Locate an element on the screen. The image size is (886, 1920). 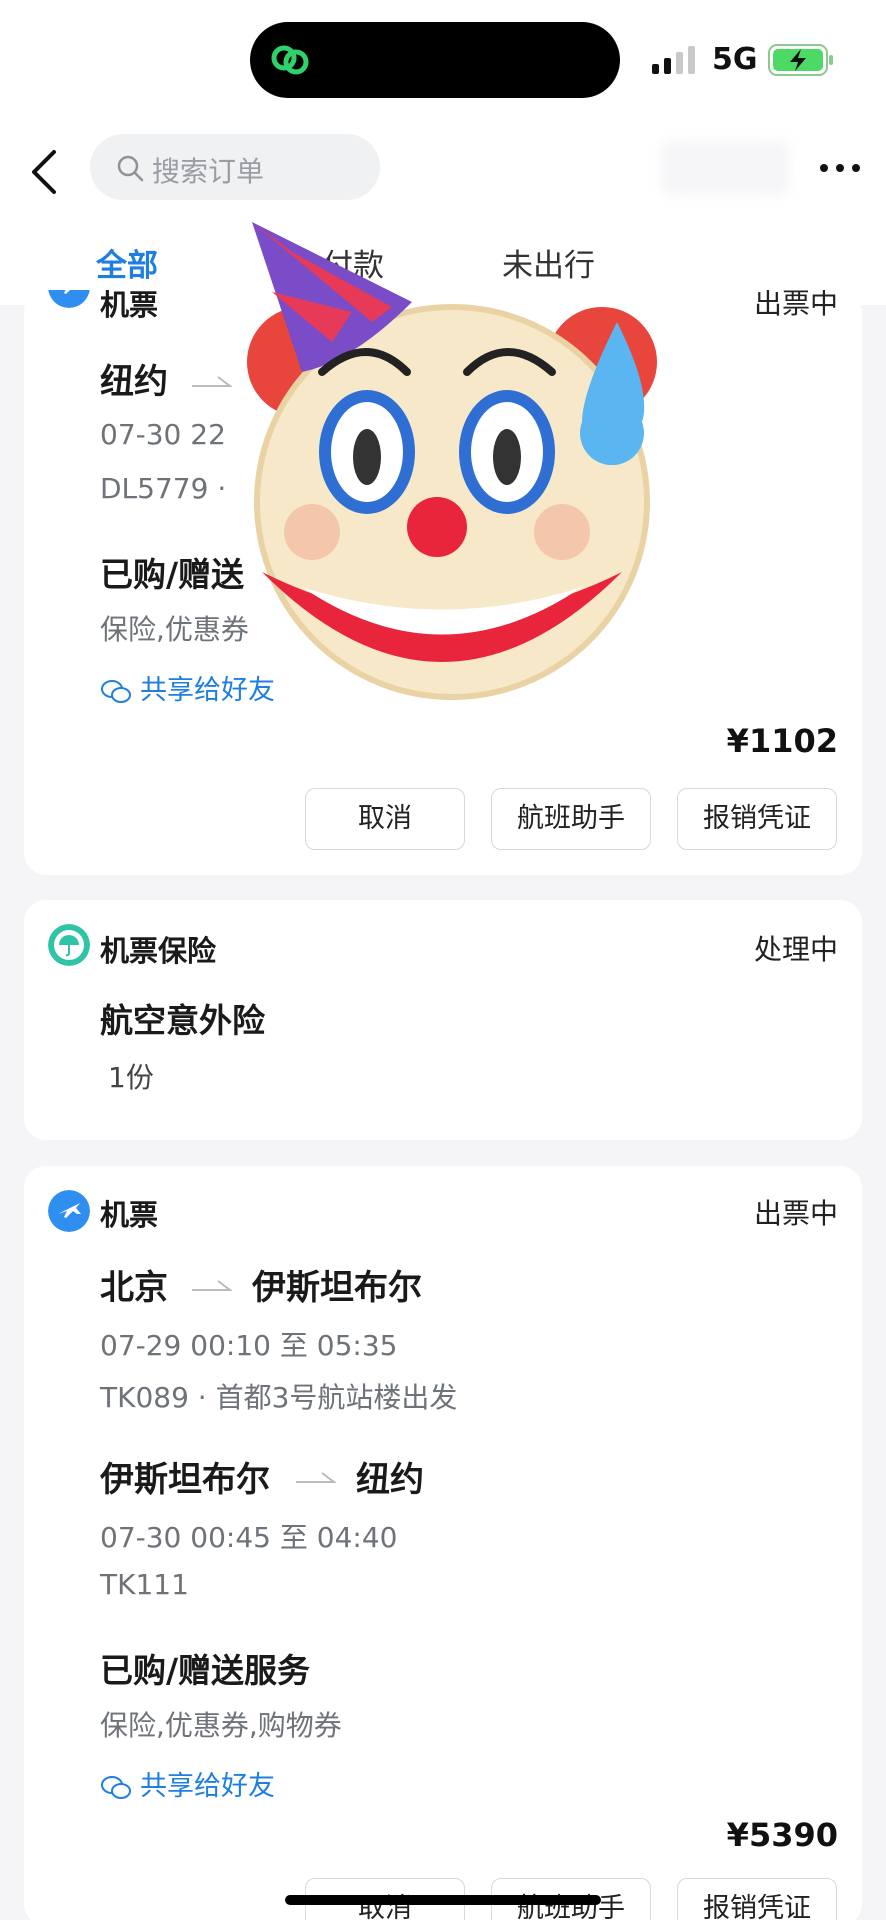
cancel-button: 取消 is located at coordinates (385, 819).